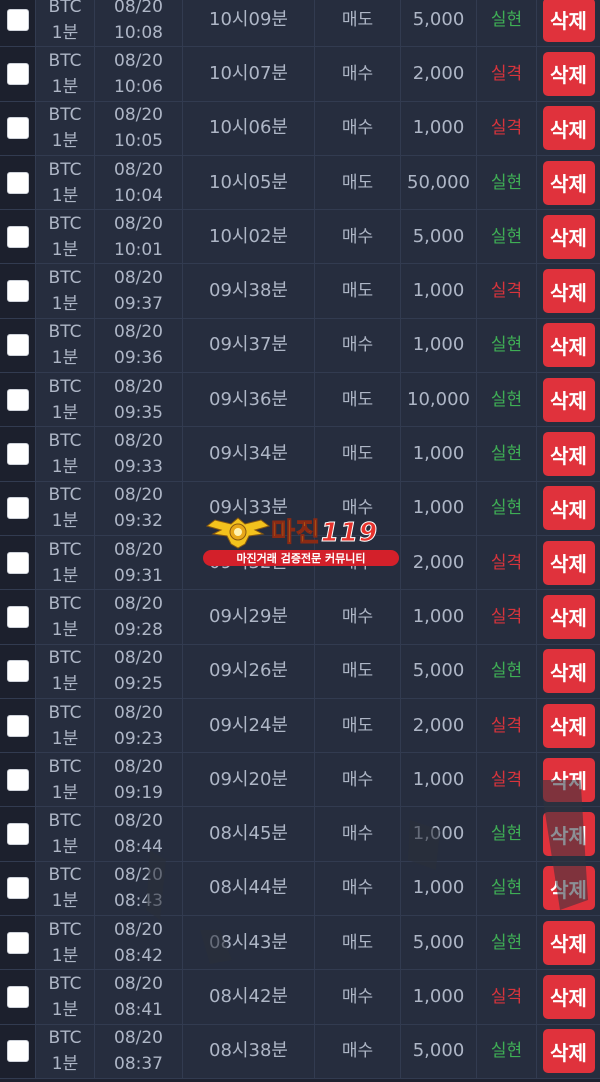 This screenshot has height=1082, width=600. Describe the element at coordinates (138, 358) in the screenshot. I see `clock: 09:36` at that location.